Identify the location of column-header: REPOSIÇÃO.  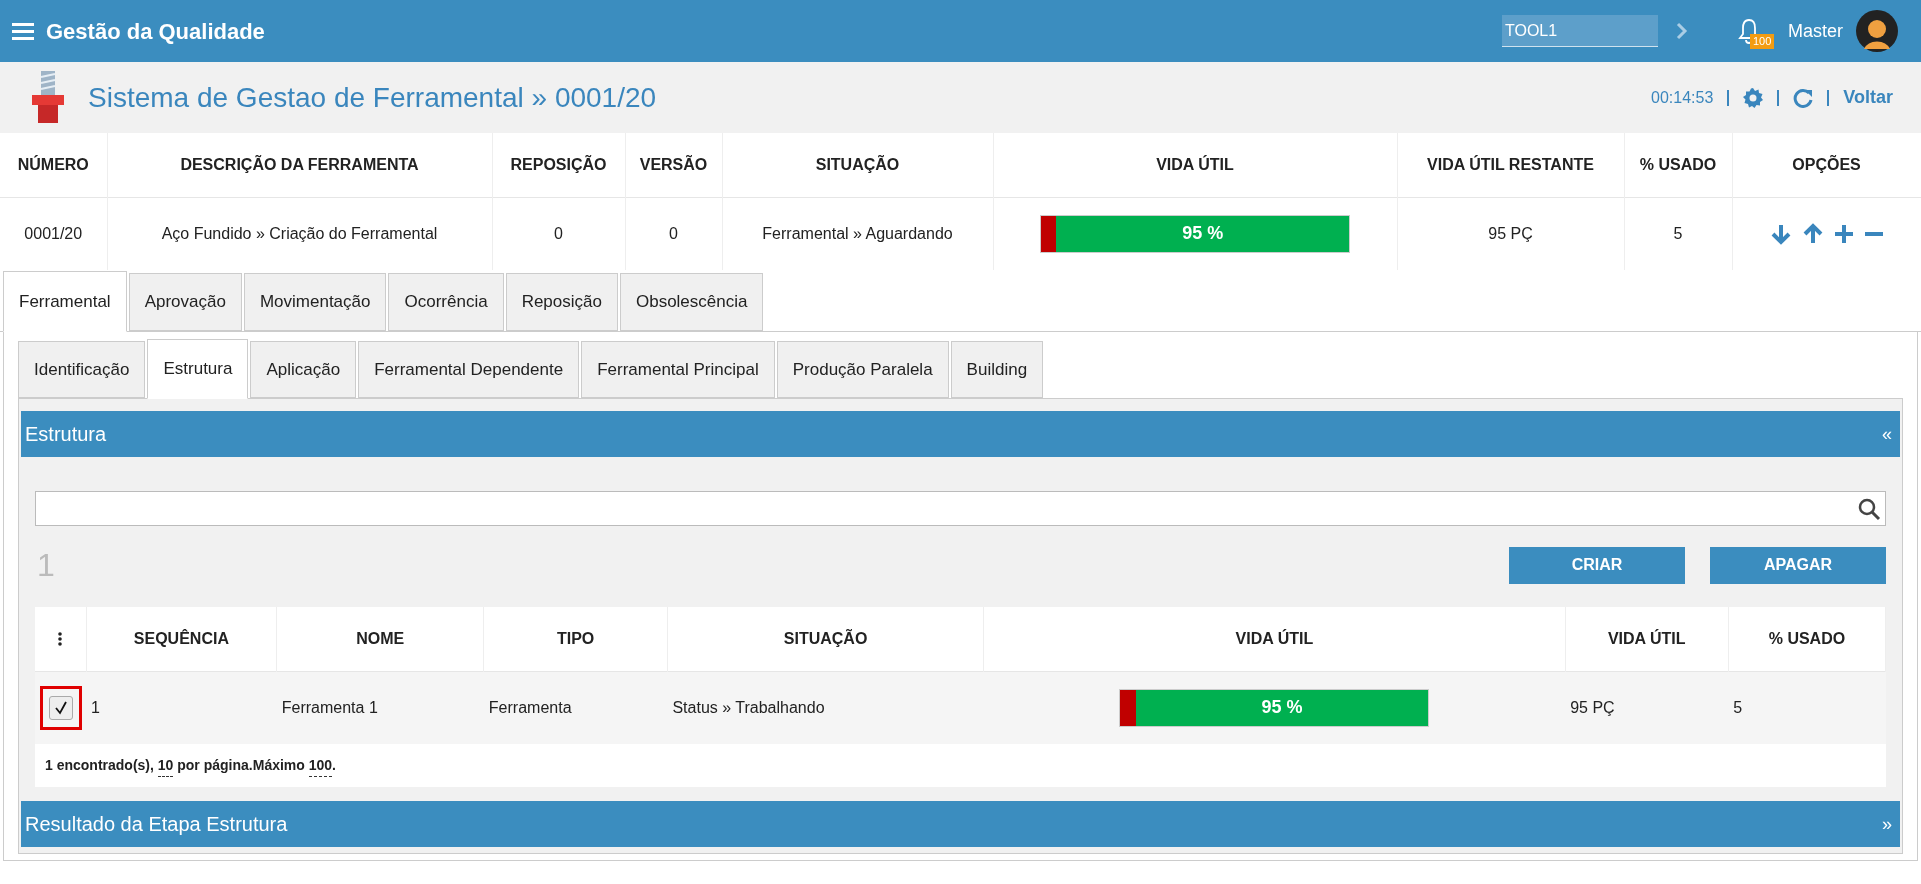
(558, 165).